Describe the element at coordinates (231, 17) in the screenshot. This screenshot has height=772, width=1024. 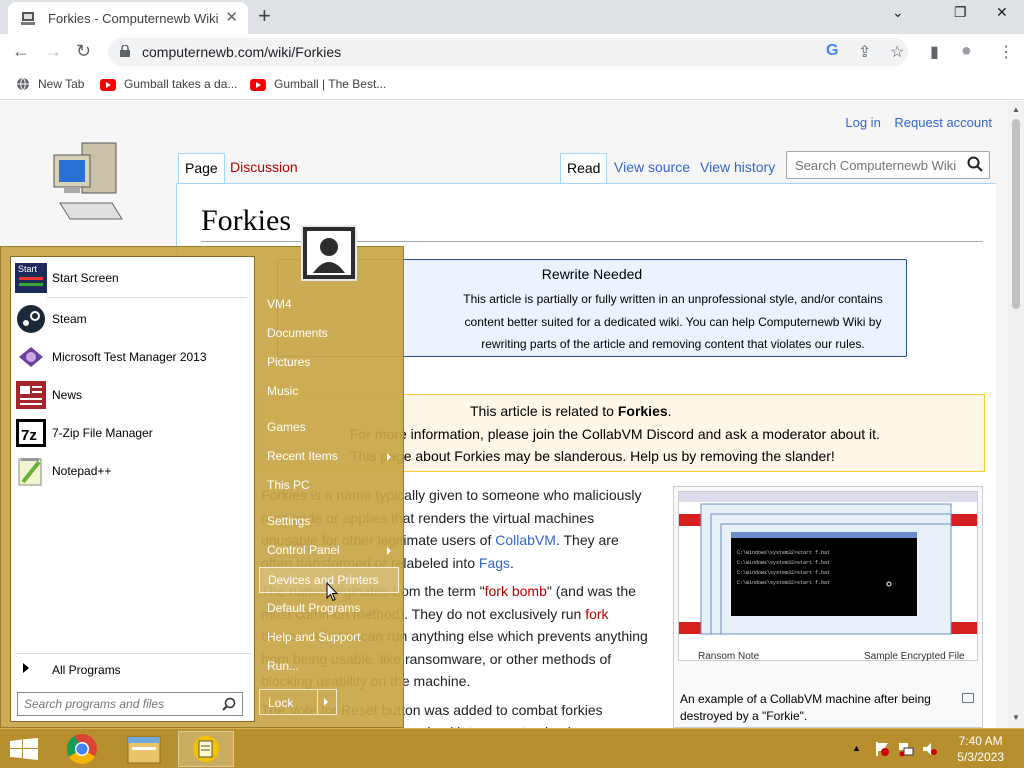
I see `tab-close-icon: ✕` at that location.